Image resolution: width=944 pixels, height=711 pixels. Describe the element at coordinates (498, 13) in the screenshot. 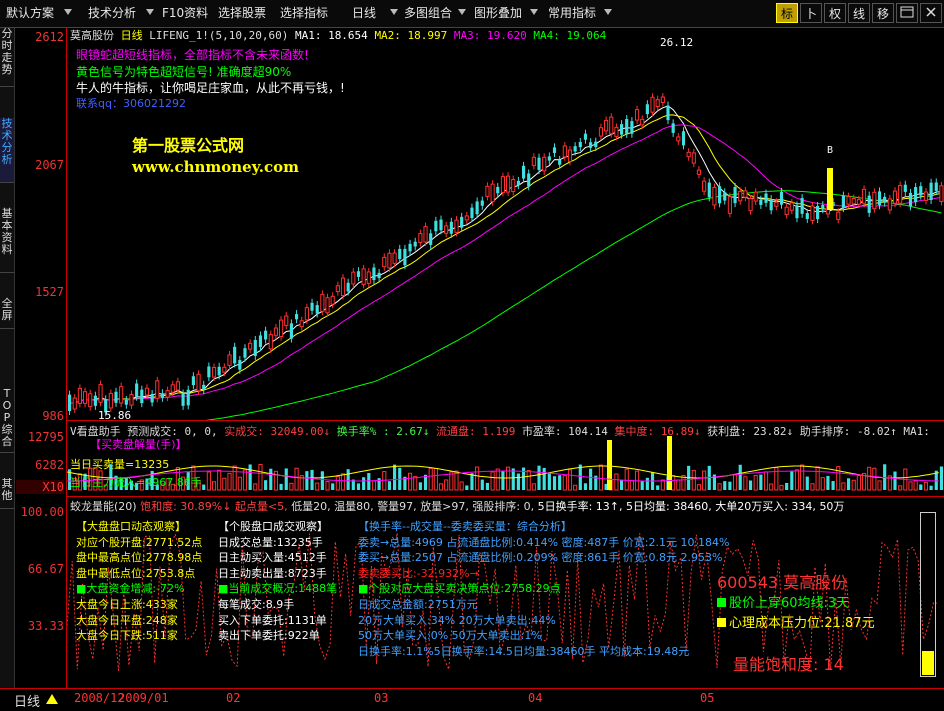

I see `menu-overlay: 图形叠加` at that location.